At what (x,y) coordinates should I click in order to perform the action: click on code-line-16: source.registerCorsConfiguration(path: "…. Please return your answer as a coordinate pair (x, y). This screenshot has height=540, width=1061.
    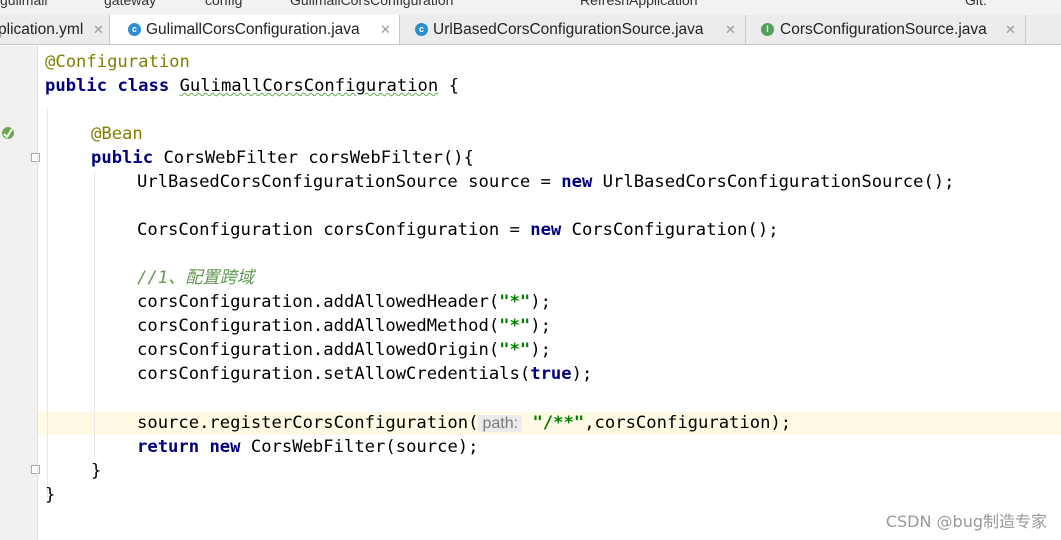
    Looking at the image, I should click on (464, 423).